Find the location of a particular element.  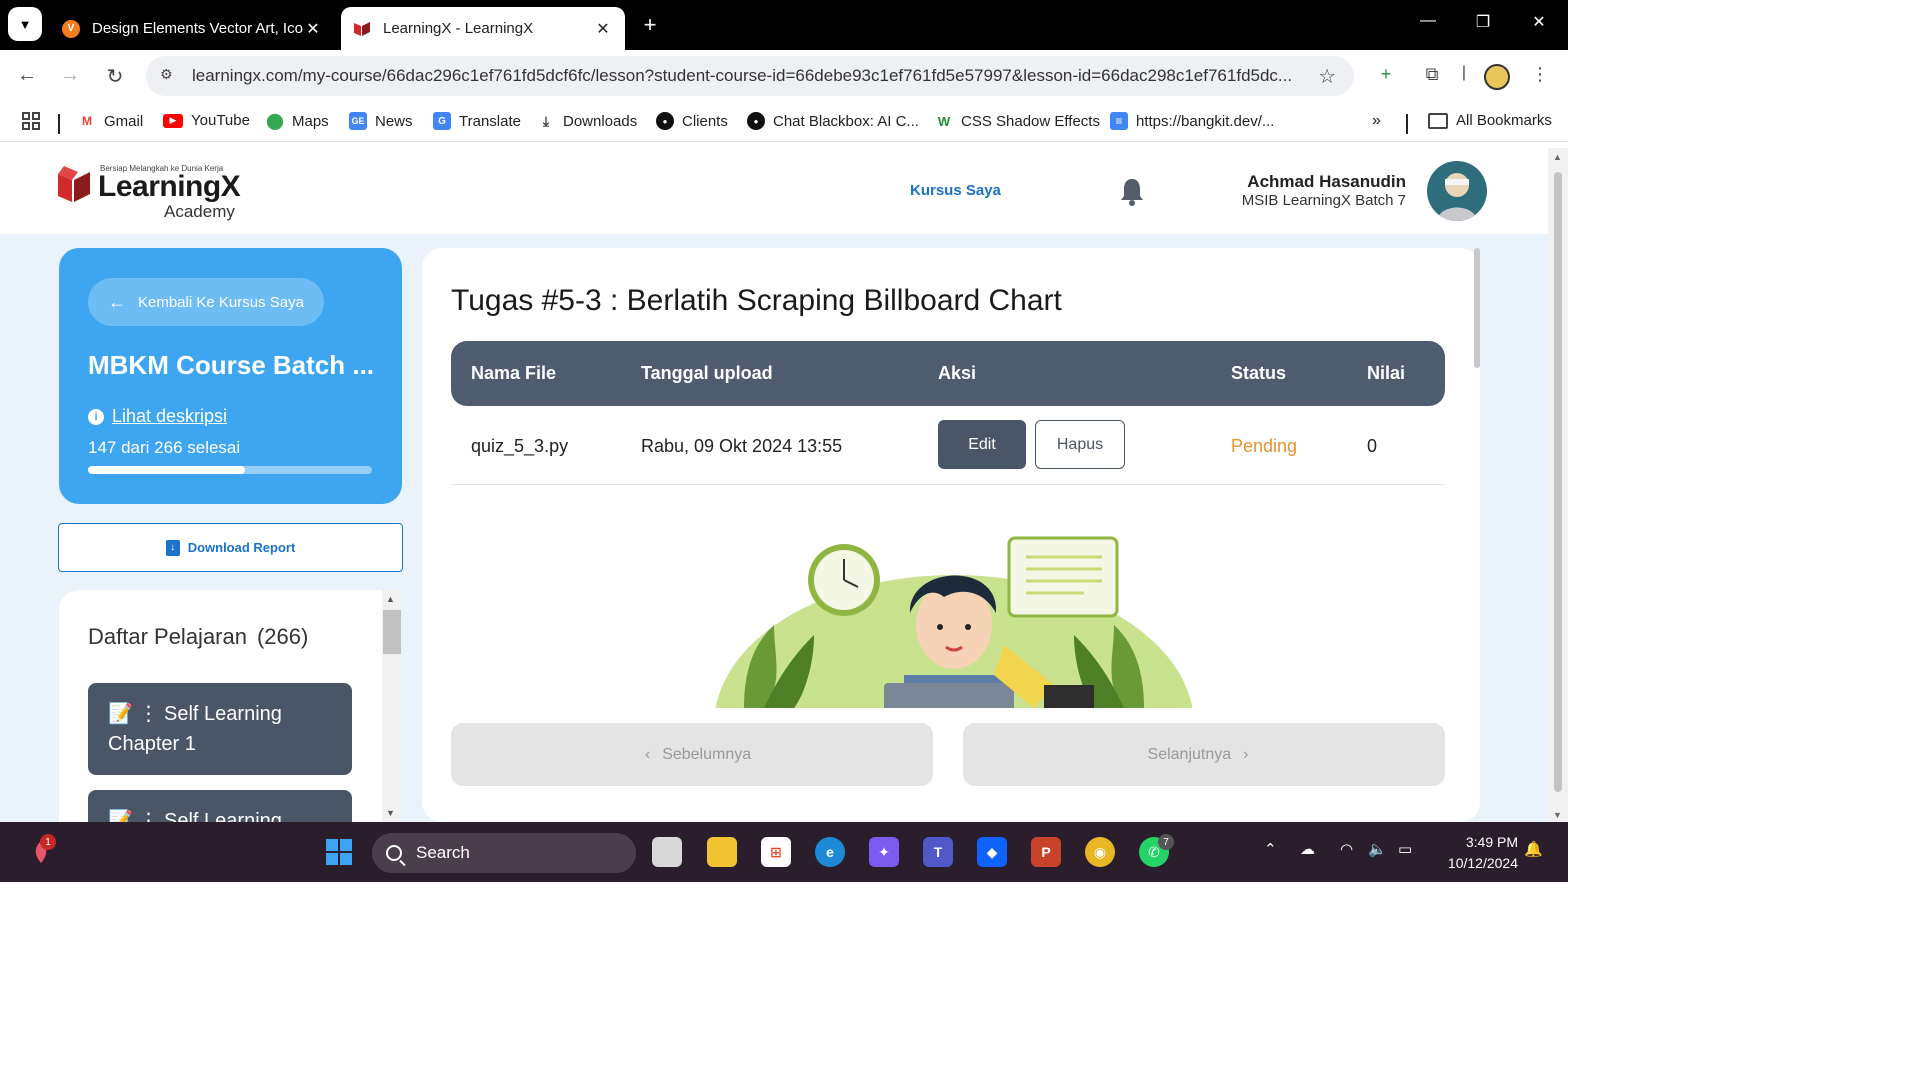

view-description-link: i Lihat deskripsi is located at coordinates (157, 416).